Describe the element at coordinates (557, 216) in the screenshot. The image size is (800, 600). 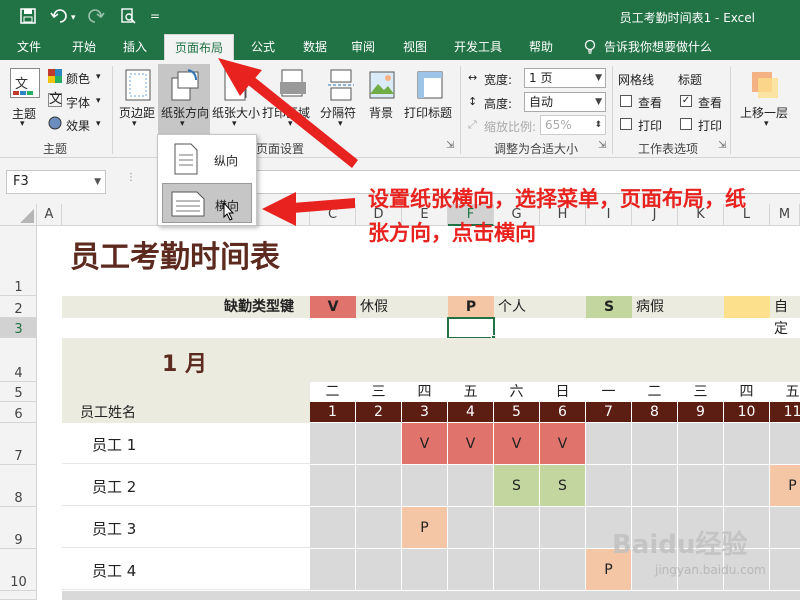
I see `annotation-text: 设置纸张横向，选择菜单，页面布局，纸张方向，点击横向` at that location.